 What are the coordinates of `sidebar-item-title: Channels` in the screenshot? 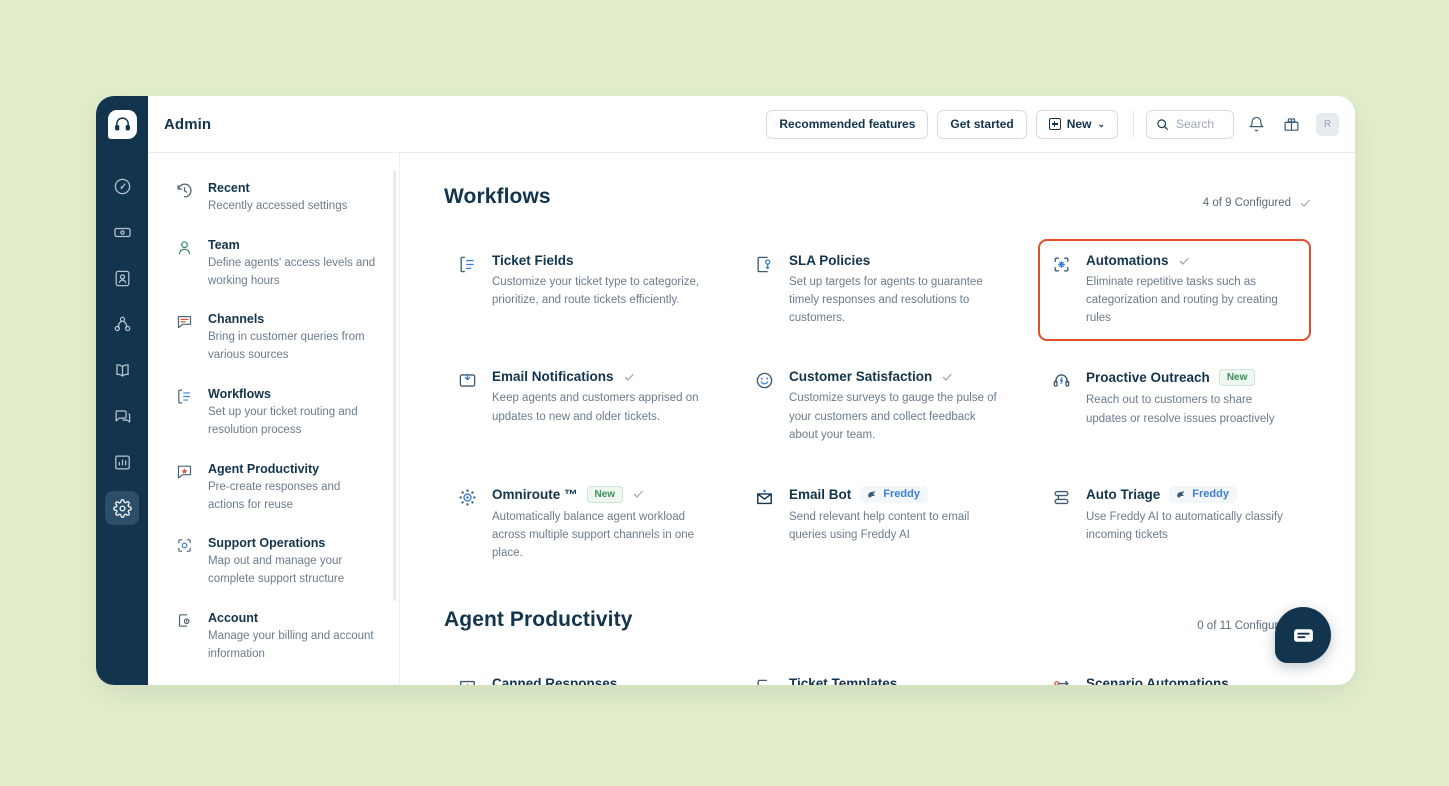 It's located at (236, 319).